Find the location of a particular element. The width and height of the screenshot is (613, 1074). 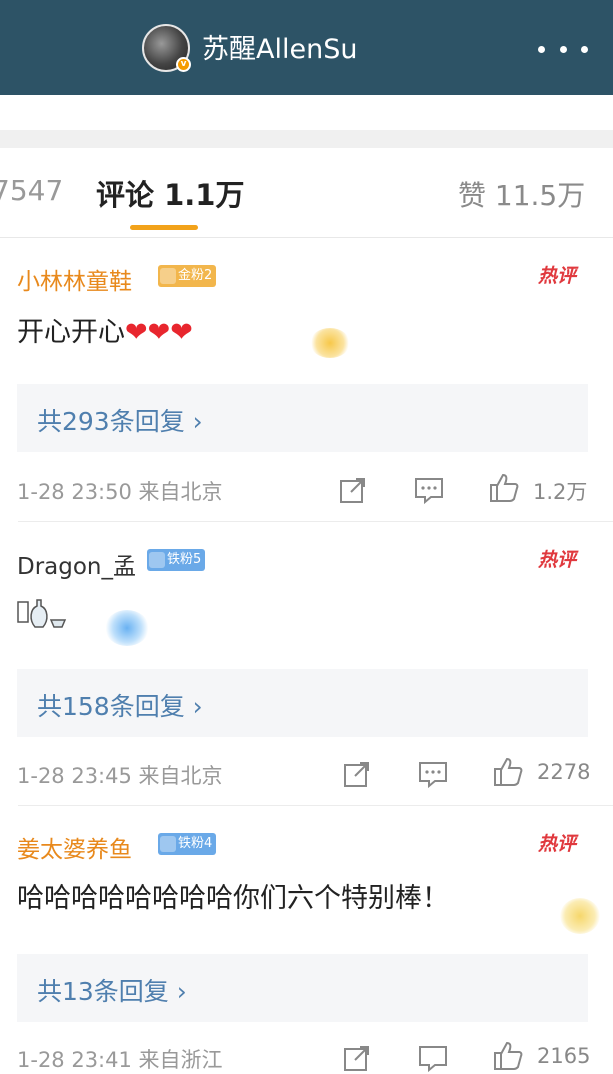

heart-emoji-icon: ❤❤❤ is located at coordinates (159, 332).